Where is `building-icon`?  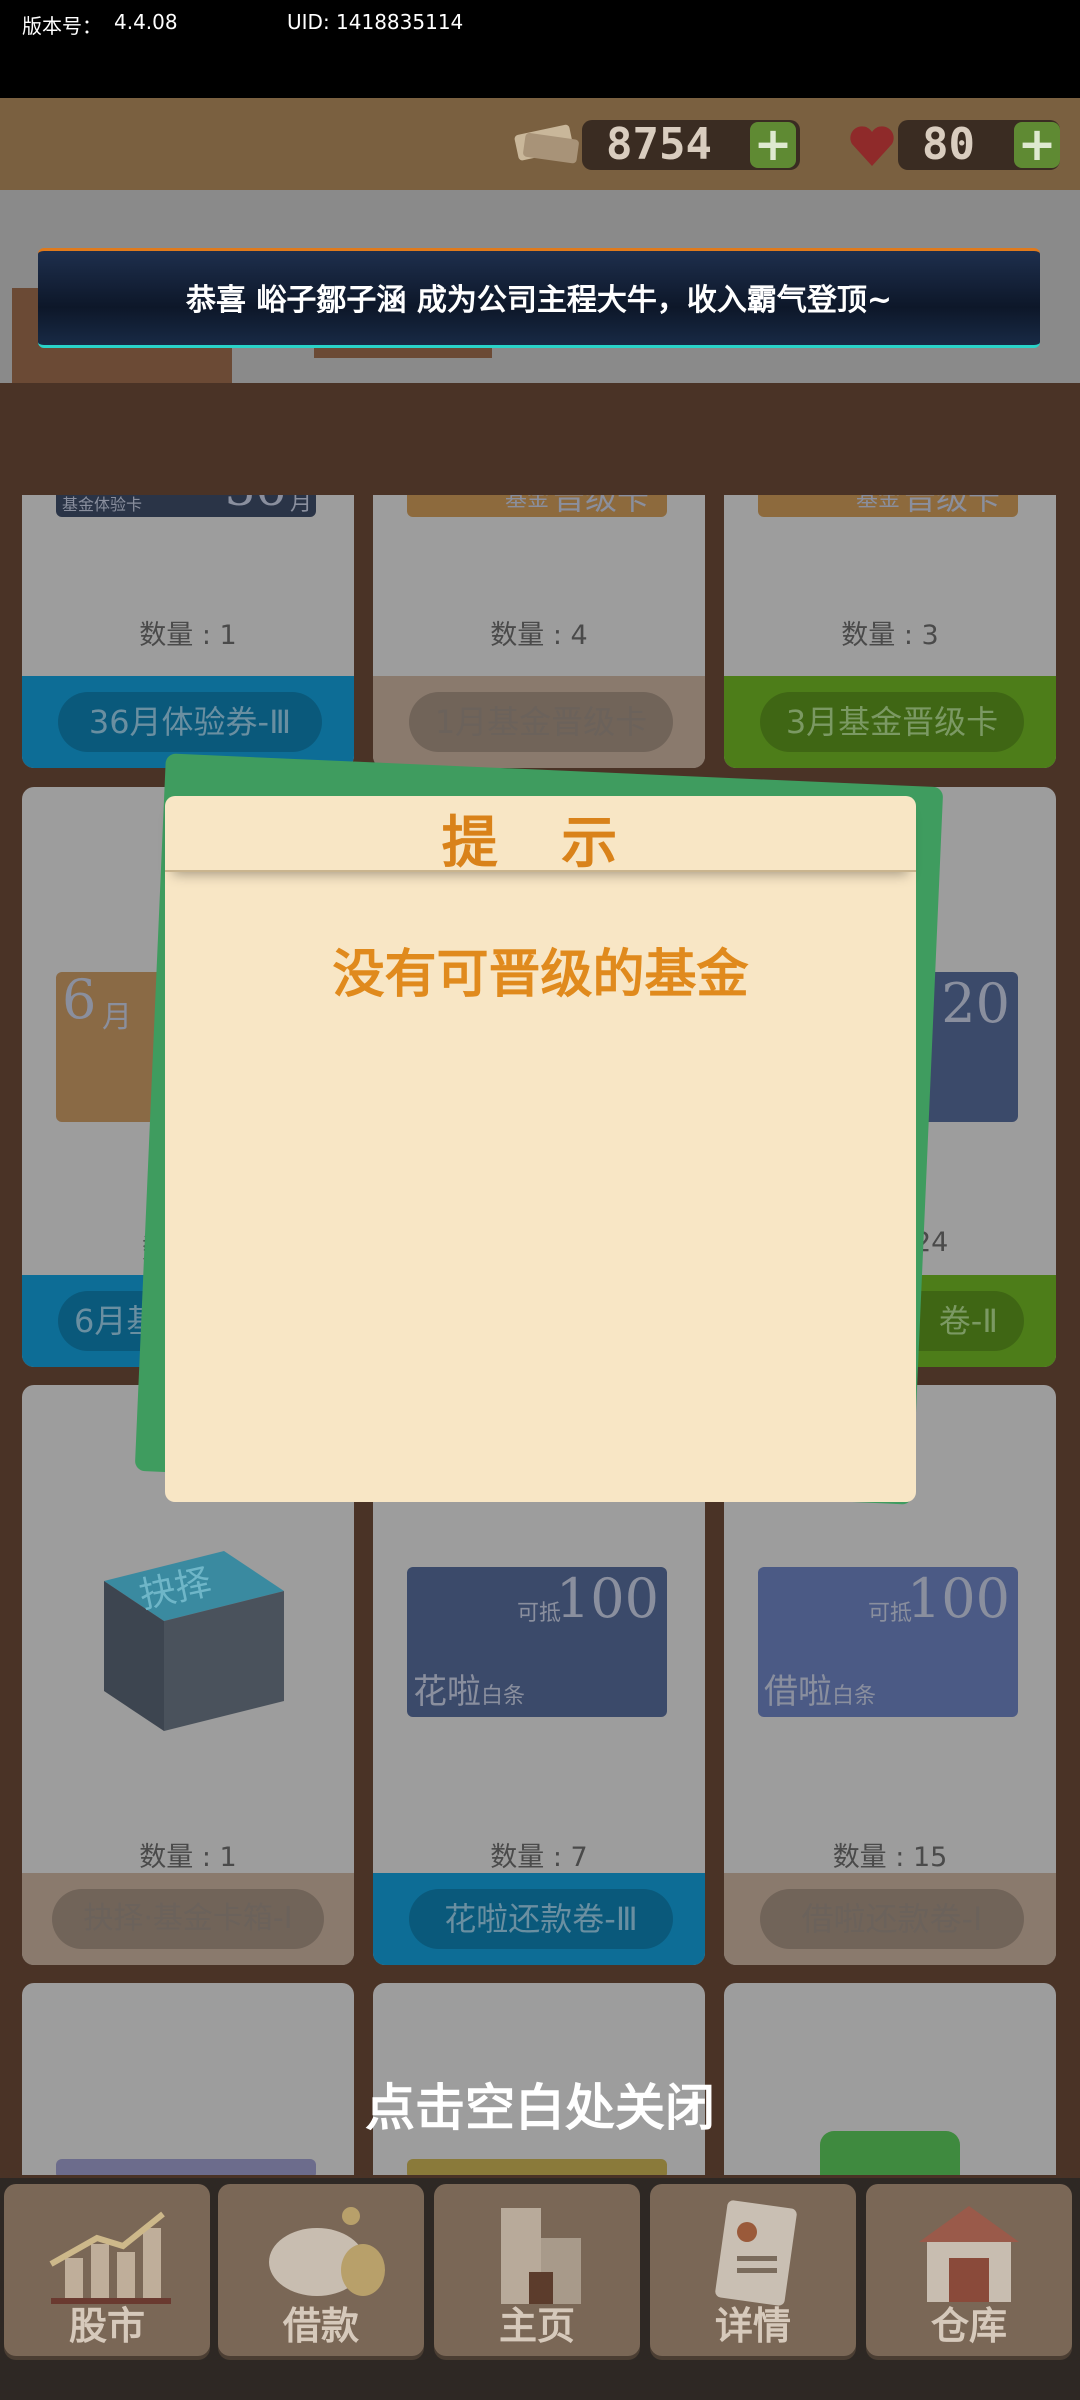
building-icon is located at coordinates (541, 2256).